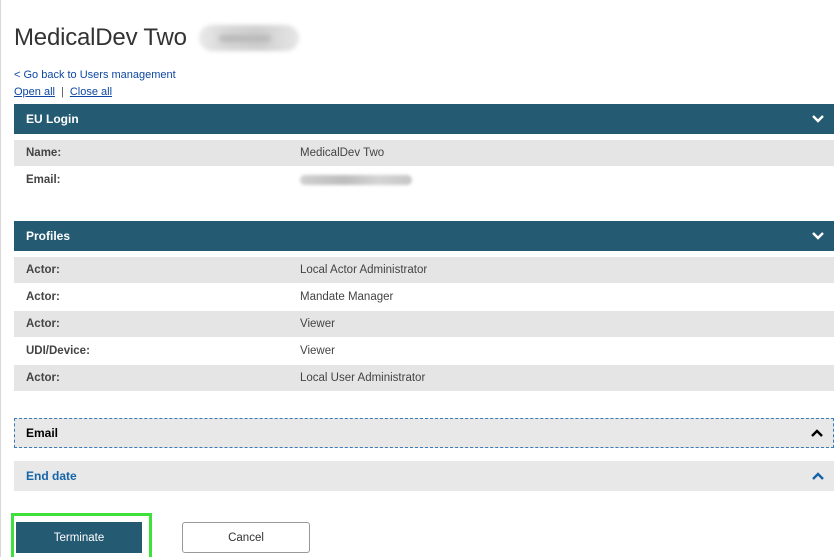 Image resolution: width=839 pixels, height=557 pixels. I want to click on open-close-toggles: Open all | Close all, so click(63, 92).